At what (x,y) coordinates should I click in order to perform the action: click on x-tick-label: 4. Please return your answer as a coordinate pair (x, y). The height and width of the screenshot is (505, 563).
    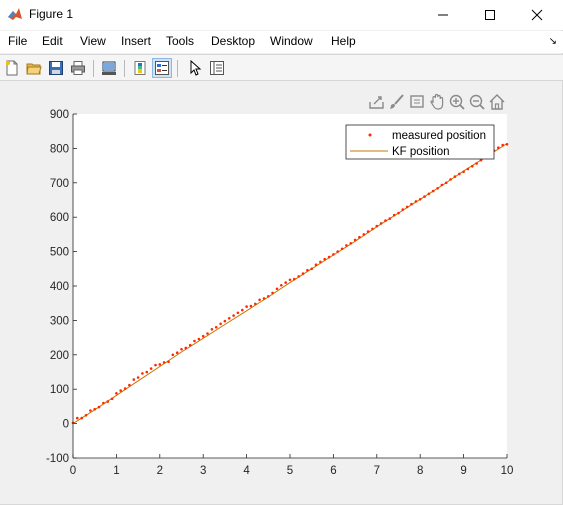
    Looking at the image, I should click on (246, 471).